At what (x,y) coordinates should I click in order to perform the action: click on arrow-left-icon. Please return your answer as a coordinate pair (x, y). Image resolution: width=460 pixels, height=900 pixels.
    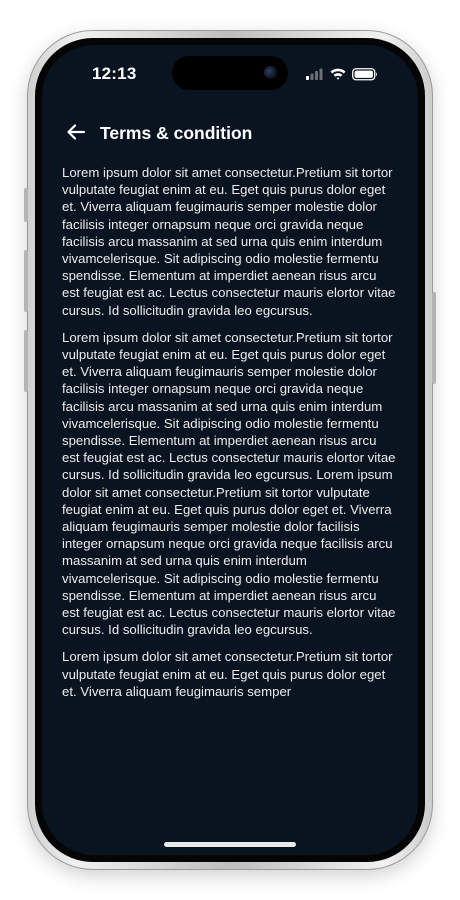
    Looking at the image, I should click on (76, 132).